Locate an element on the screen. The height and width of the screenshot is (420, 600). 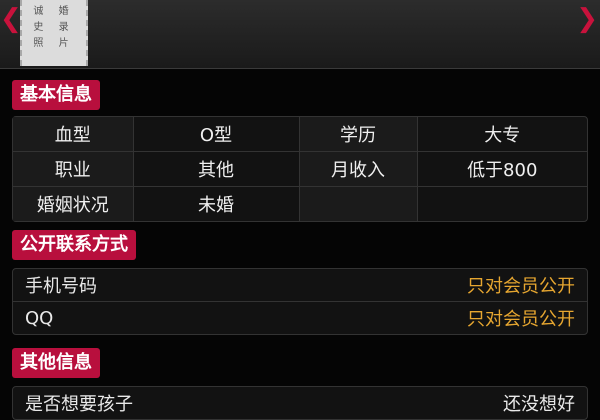
profile-photo-placeholder: 诚 婚 史 录 照 片 is located at coordinates (54, 33).